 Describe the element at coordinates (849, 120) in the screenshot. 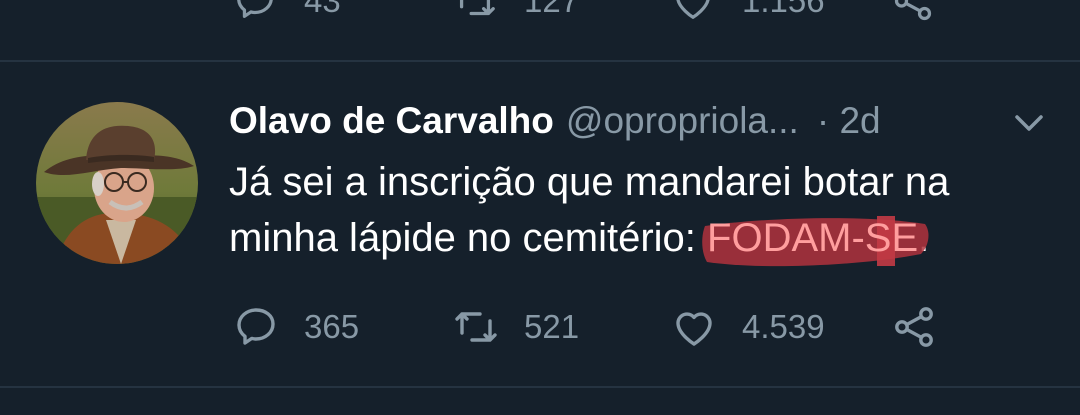

I see `tweet-timestamp: · 2d` at that location.